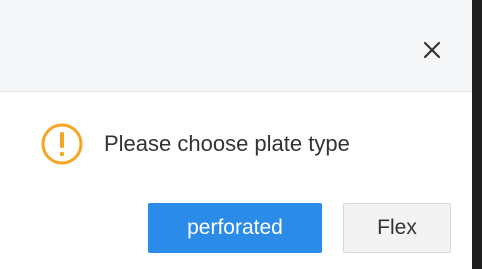  Describe the element at coordinates (227, 143) in the screenshot. I see `dialog-message: Please choose plate type` at that location.